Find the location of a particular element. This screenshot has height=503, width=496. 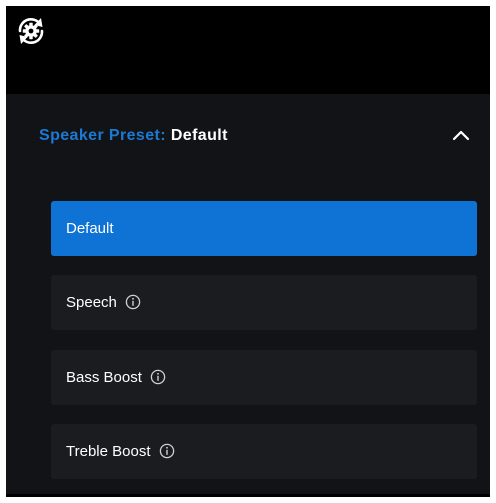

chevron-up-icon is located at coordinates (461, 135).